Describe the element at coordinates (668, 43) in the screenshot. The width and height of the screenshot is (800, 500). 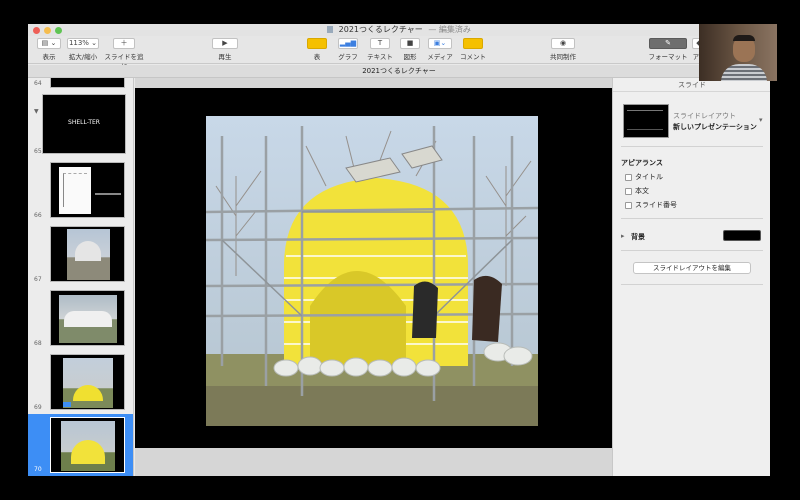
I see `paintbrush-icon: ✎` at that location.